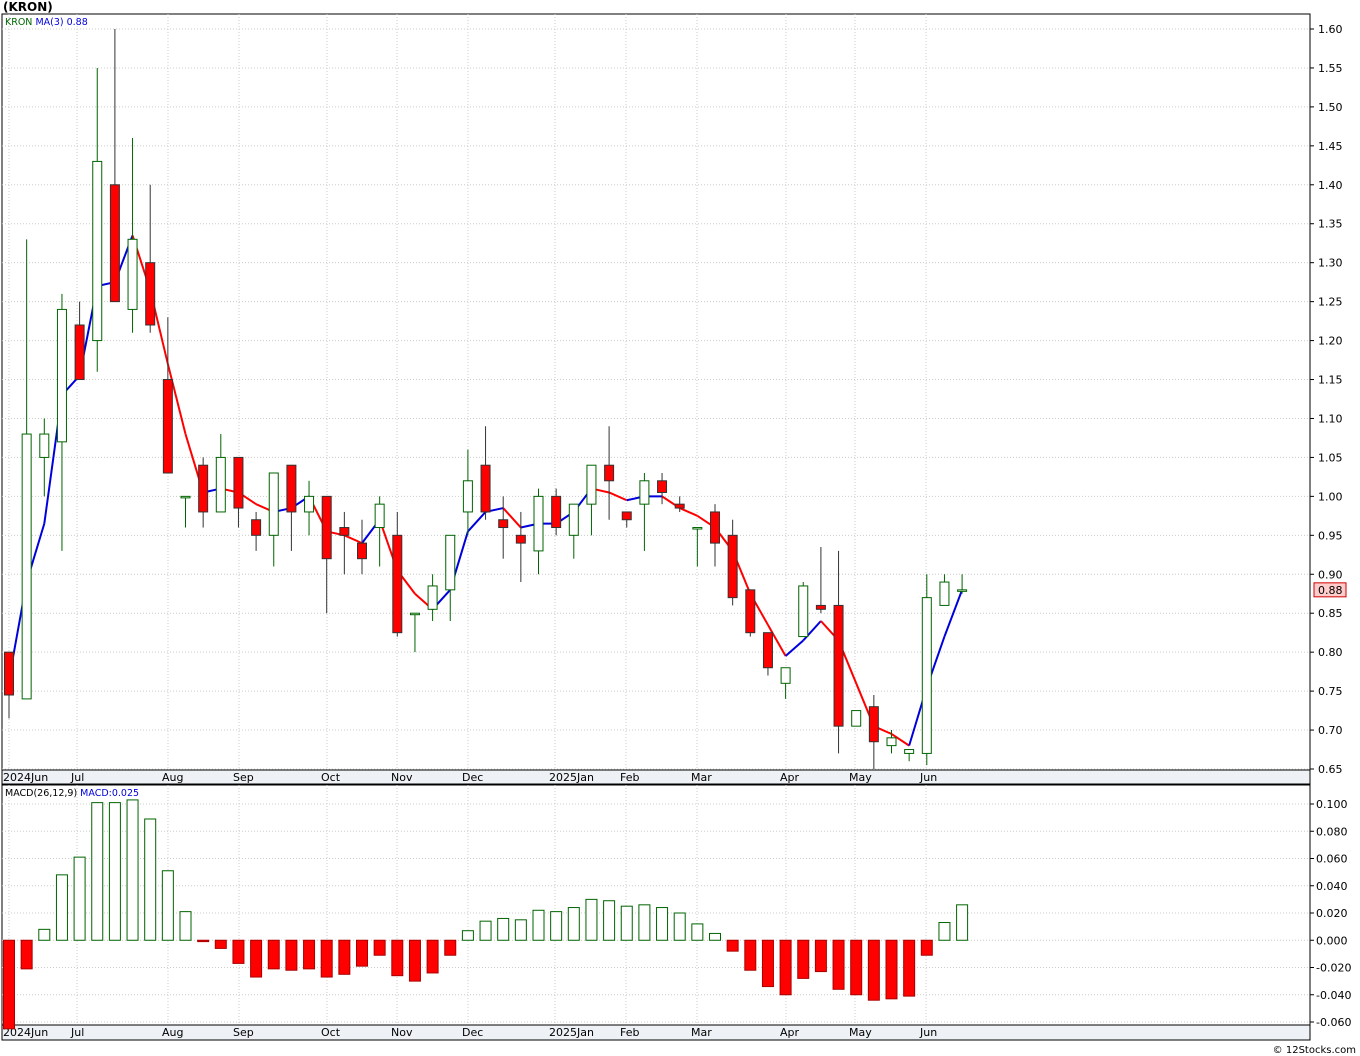  Describe the element at coordinates (1330, 68) in the screenshot. I see `price-tick-label: 1.55` at that location.